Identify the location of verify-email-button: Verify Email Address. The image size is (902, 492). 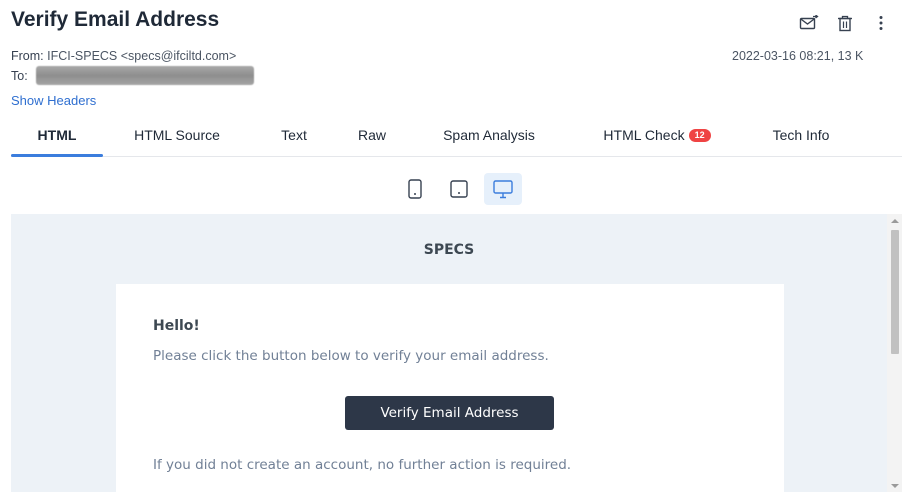
(449, 413).